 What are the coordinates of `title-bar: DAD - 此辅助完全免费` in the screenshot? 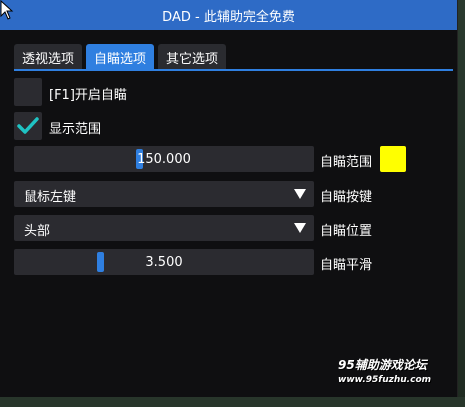 It's located at (228, 15).